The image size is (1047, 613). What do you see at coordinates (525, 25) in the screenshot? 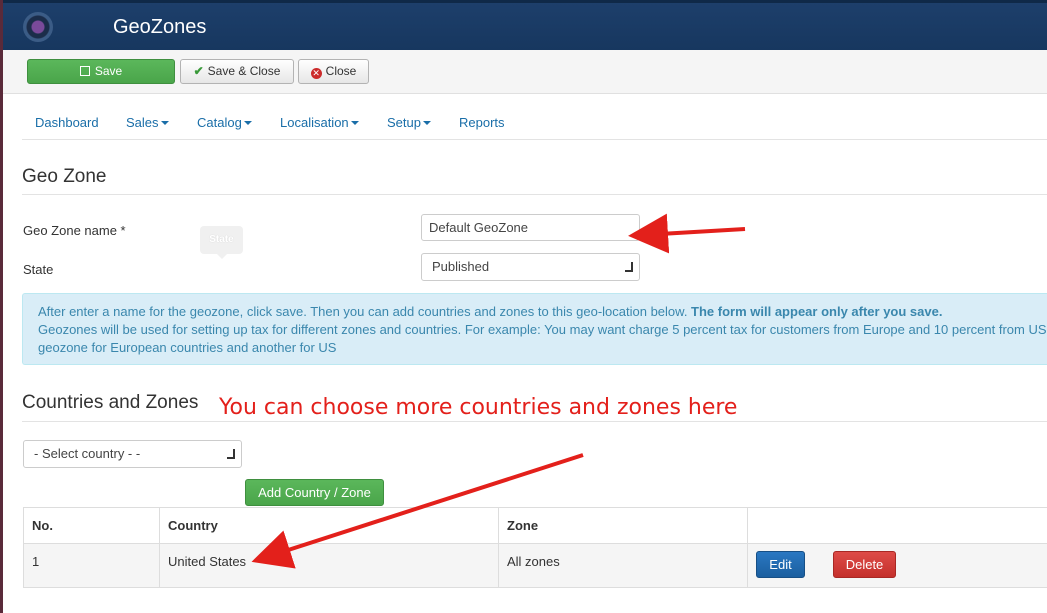
I see `header-bar: GeoZones` at bounding box center [525, 25].